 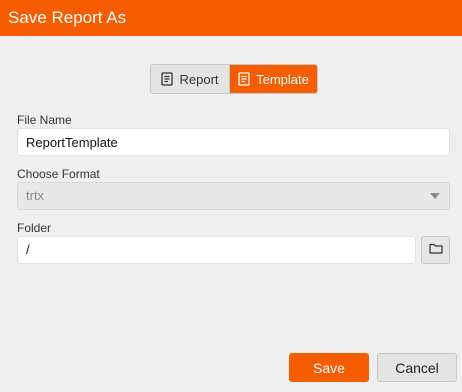 What do you see at coordinates (435, 196) in the screenshot?
I see `chevron-down-icon` at bounding box center [435, 196].